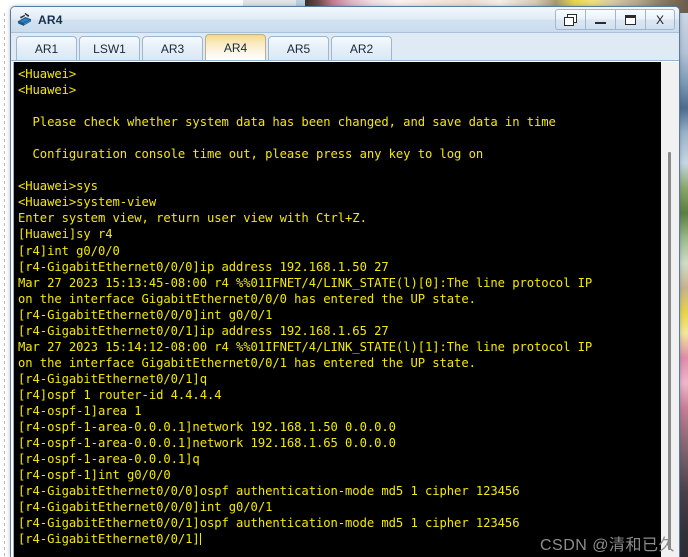  I want to click on desktop-left-panel, so click(5, 285).